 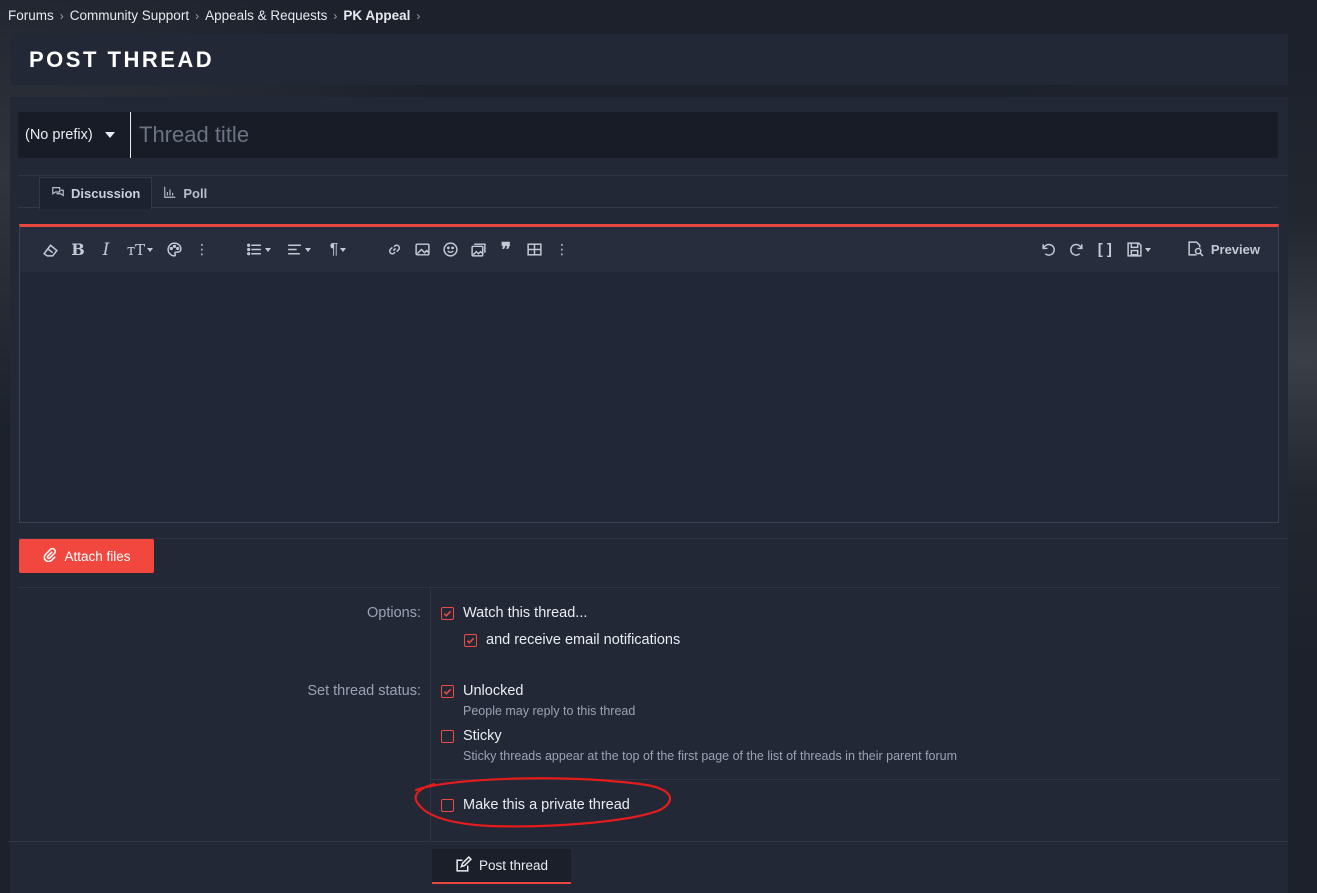 What do you see at coordinates (450, 250) in the screenshot?
I see `smiley-icon` at bounding box center [450, 250].